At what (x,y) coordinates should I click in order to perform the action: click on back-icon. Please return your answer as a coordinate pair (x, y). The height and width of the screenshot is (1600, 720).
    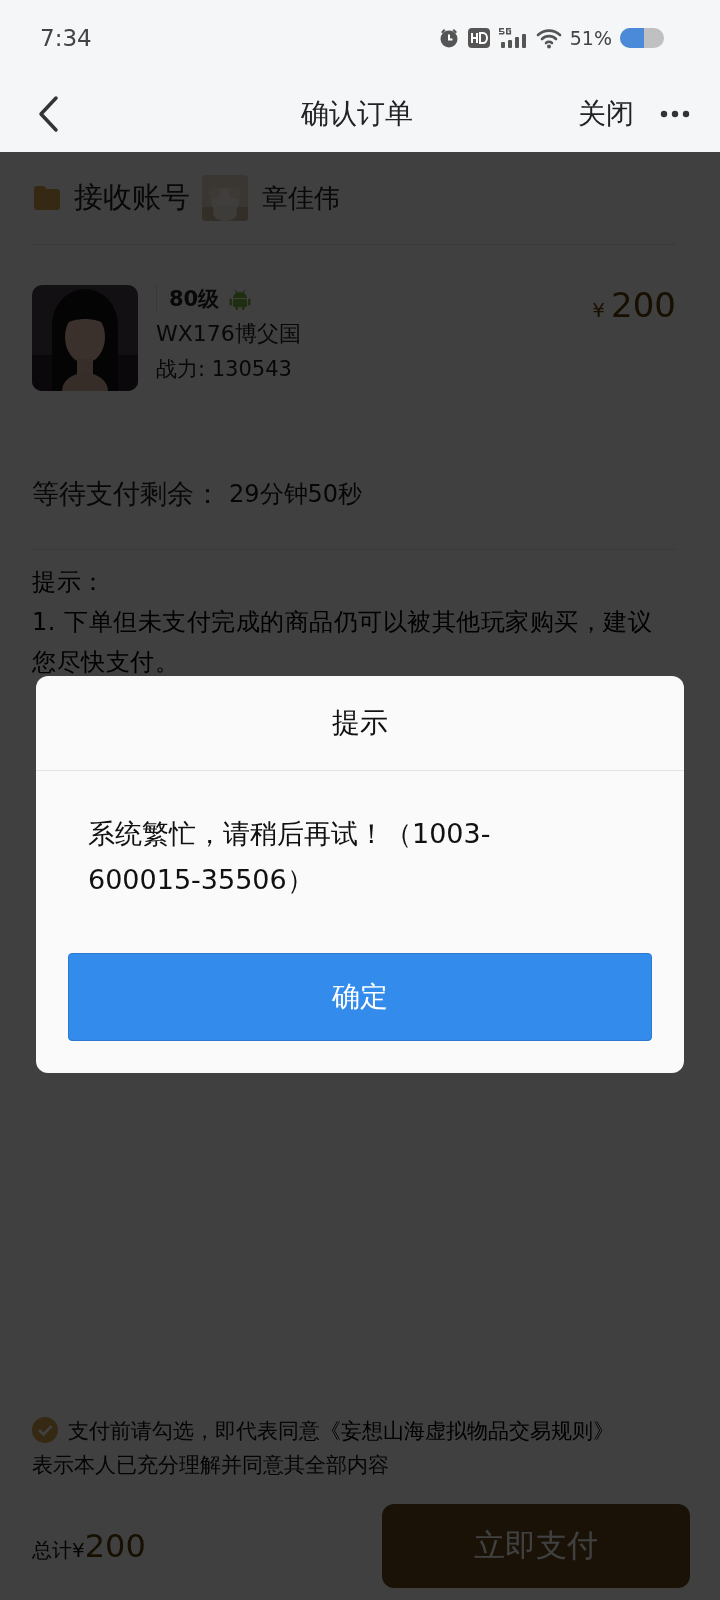
    Looking at the image, I should click on (48, 114).